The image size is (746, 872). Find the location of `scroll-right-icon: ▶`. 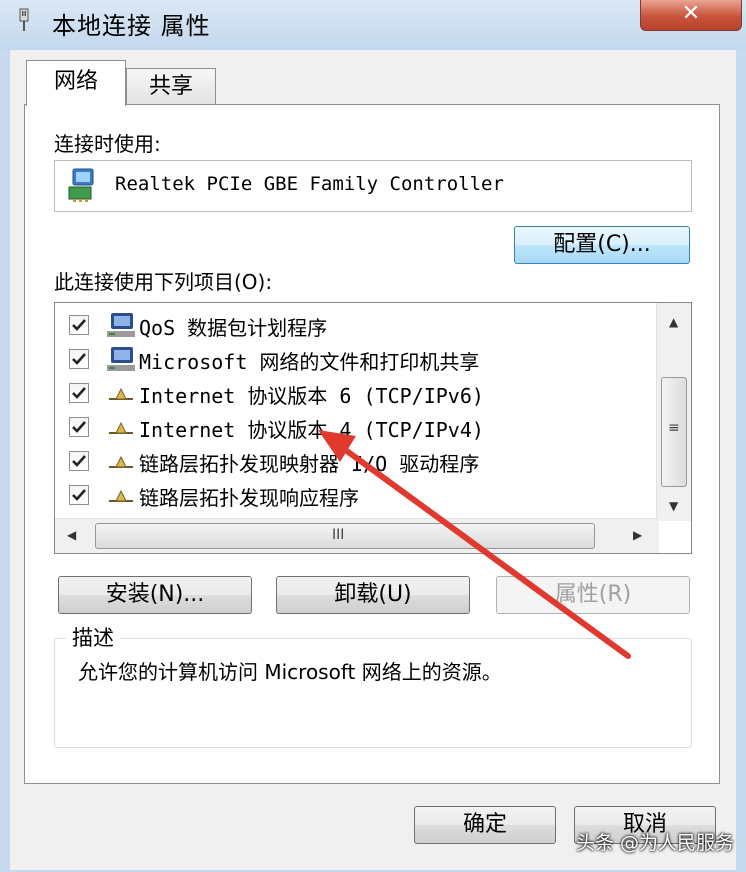

scroll-right-icon: ▶ is located at coordinates (637, 535).